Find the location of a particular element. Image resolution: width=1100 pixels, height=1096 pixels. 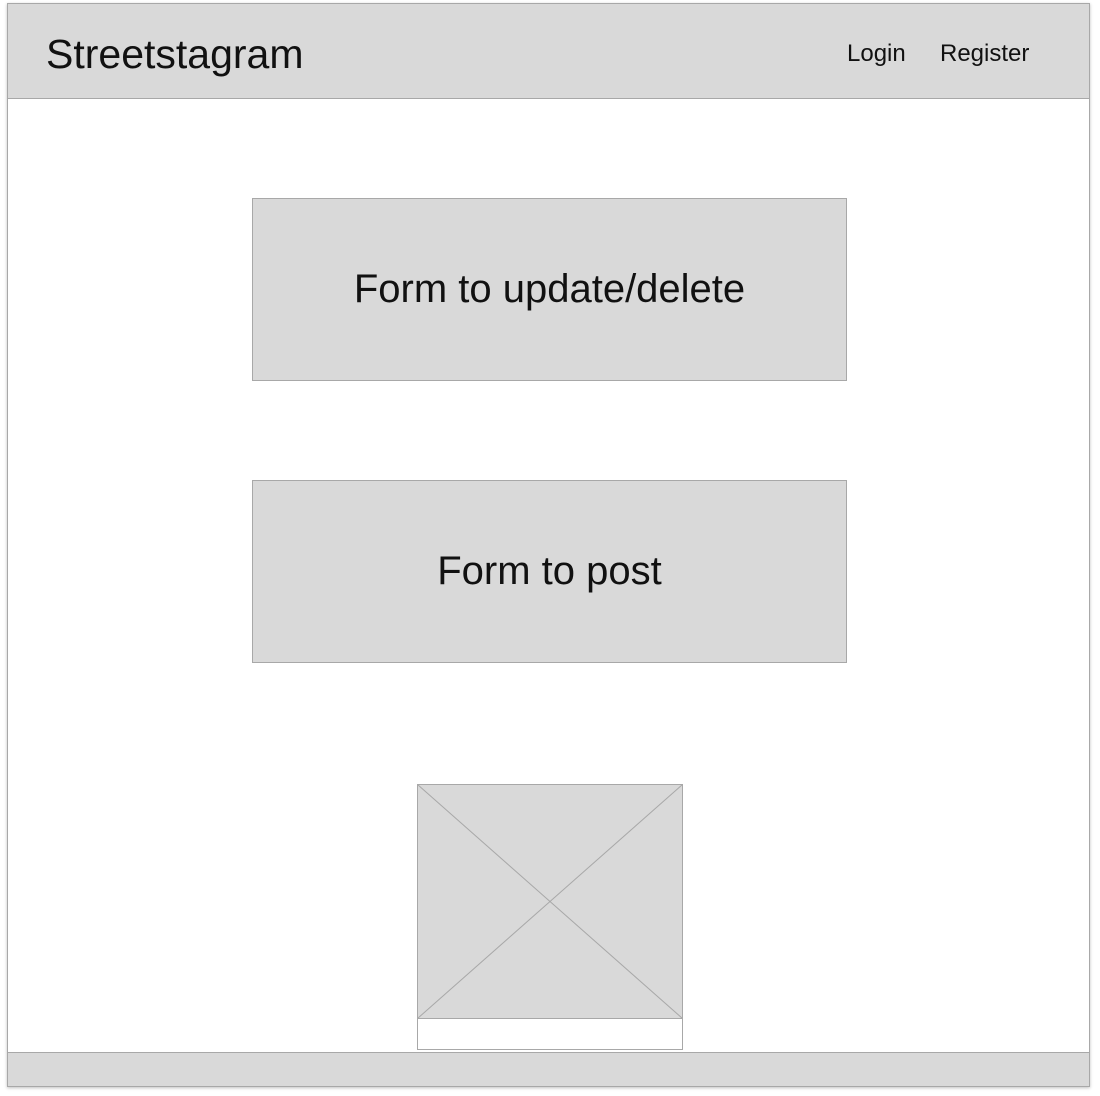

image-caption-box is located at coordinates (550, 1034).